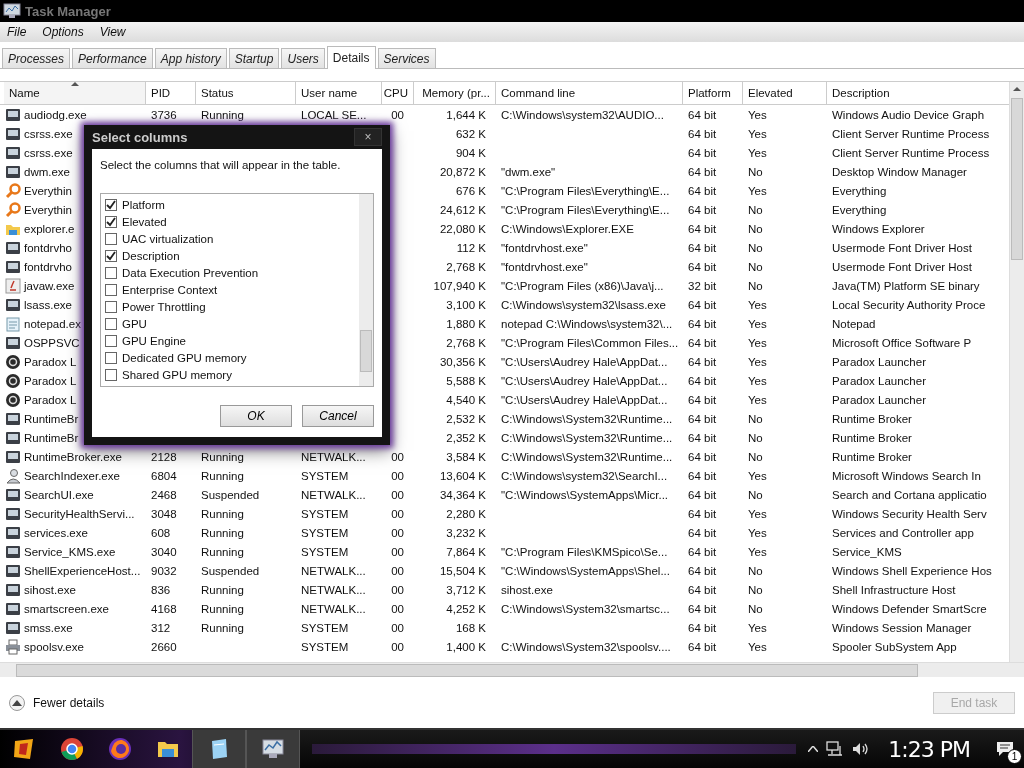  Describe the element at coordinates (168, 238) in the screenshot. I see `option-label: UAC virtualization` at that location.